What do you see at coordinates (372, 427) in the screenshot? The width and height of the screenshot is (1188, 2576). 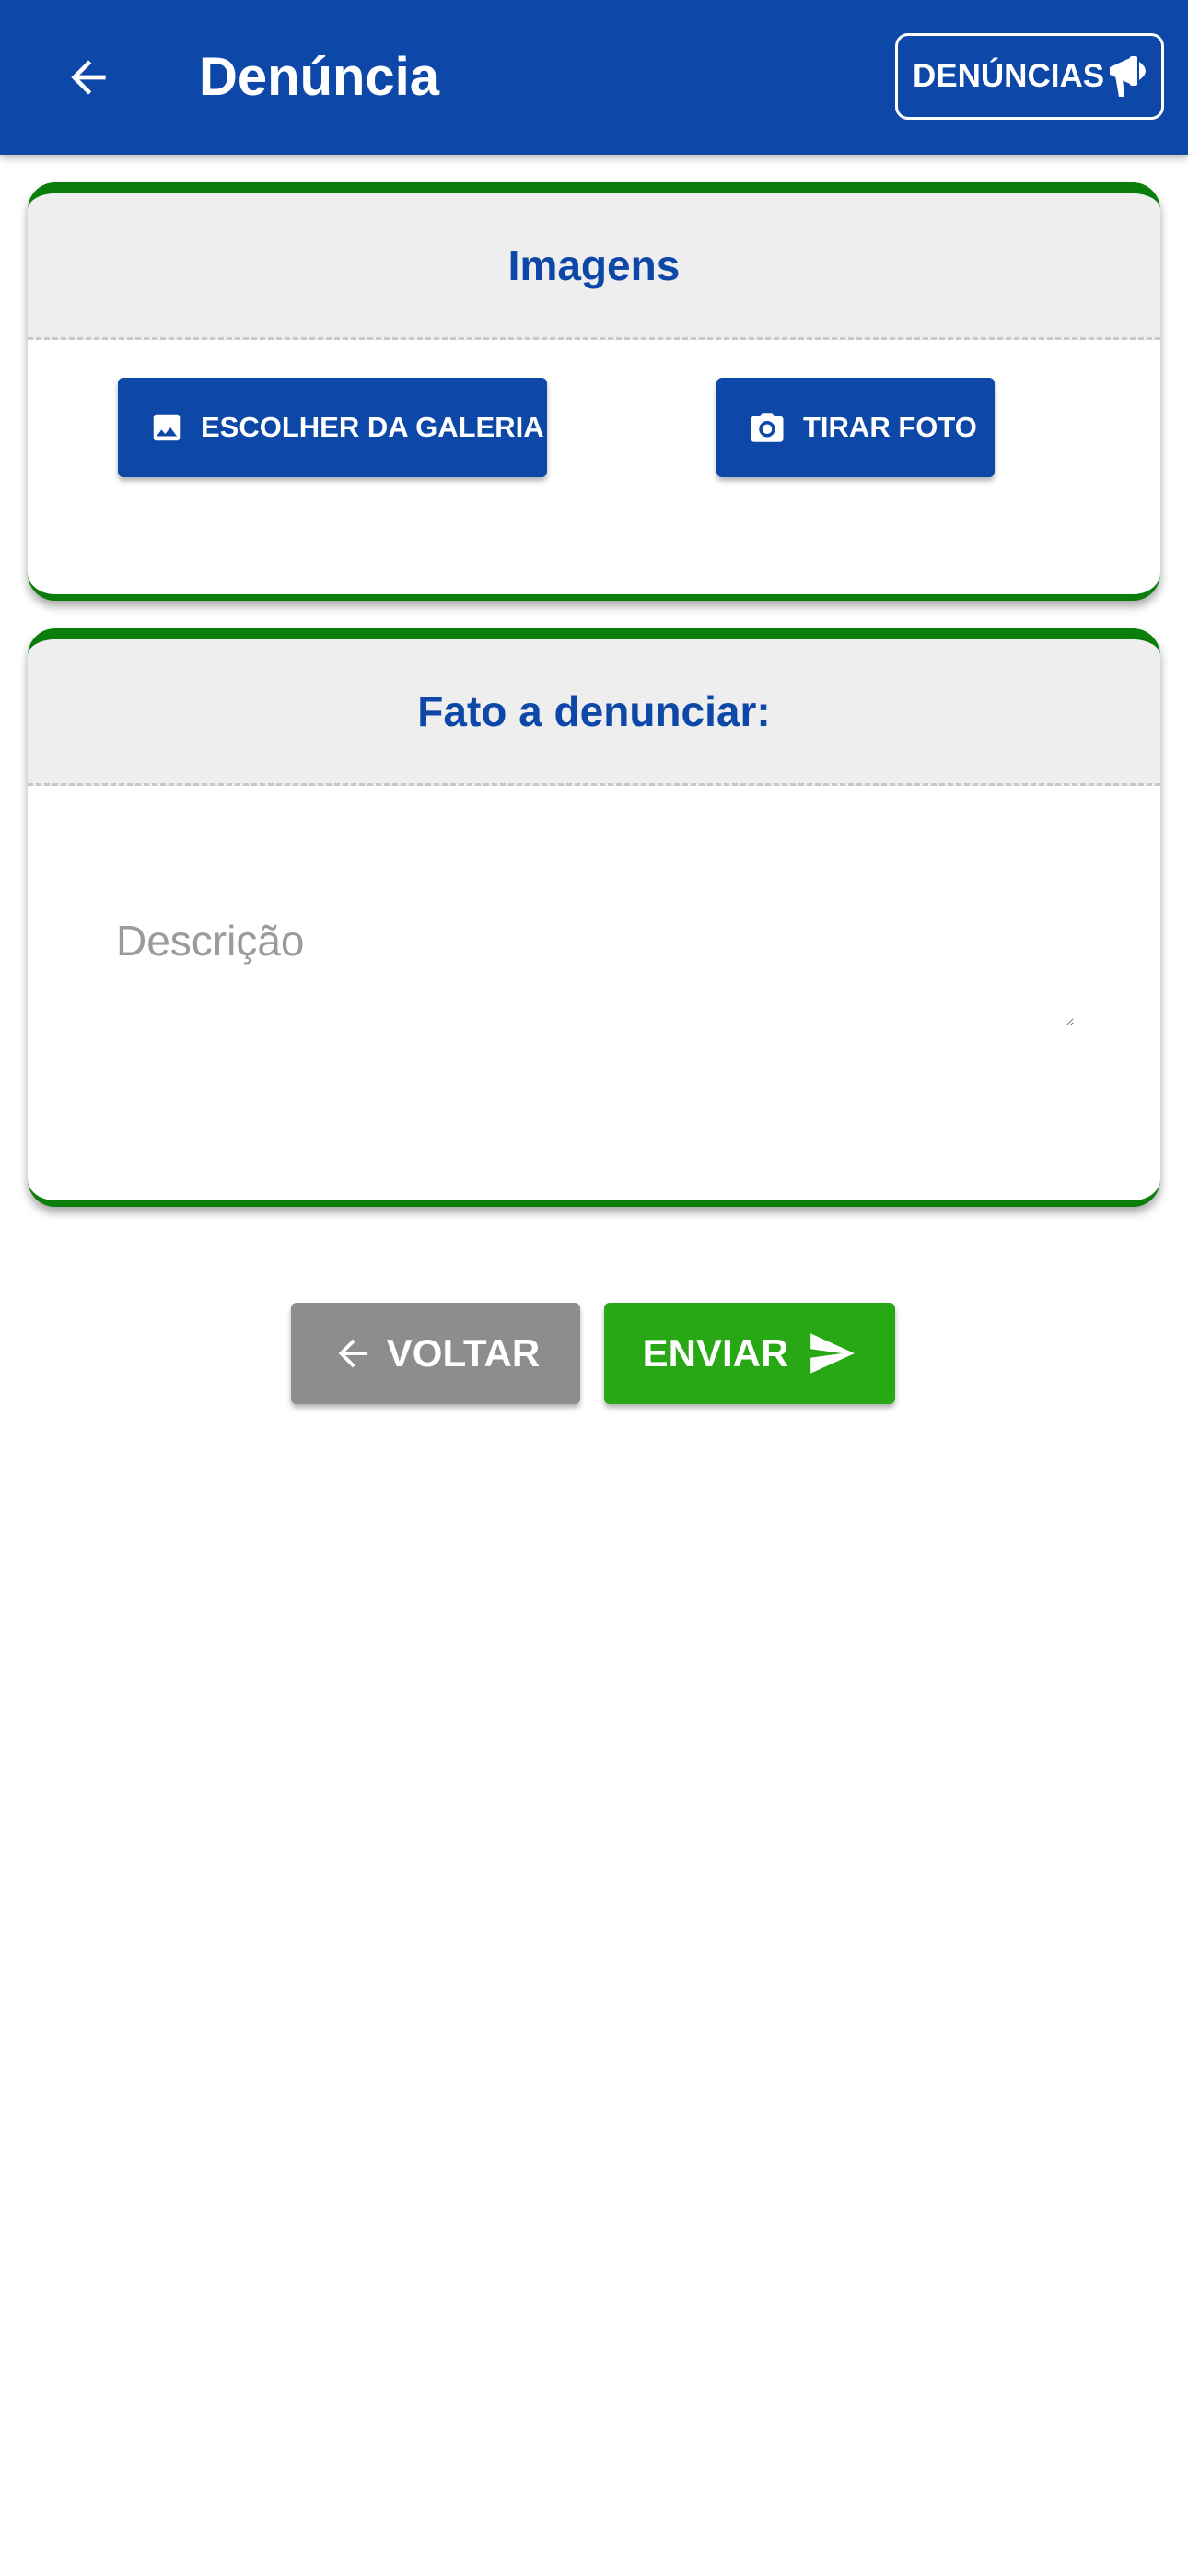 I see `choose-gallery-label: ESCOLHER DA GALERIA` at bounding box center [372, 427].